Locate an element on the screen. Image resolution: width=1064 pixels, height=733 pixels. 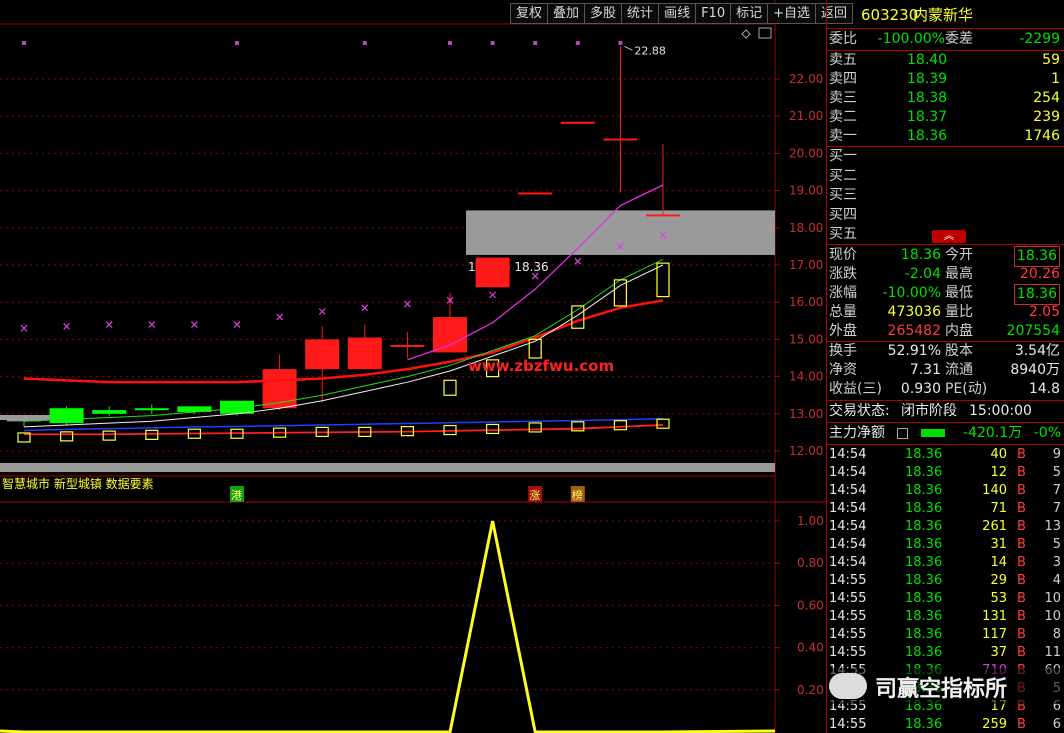
ask-level: 卖五 18.40 59 is located at coordinates (945, 60).